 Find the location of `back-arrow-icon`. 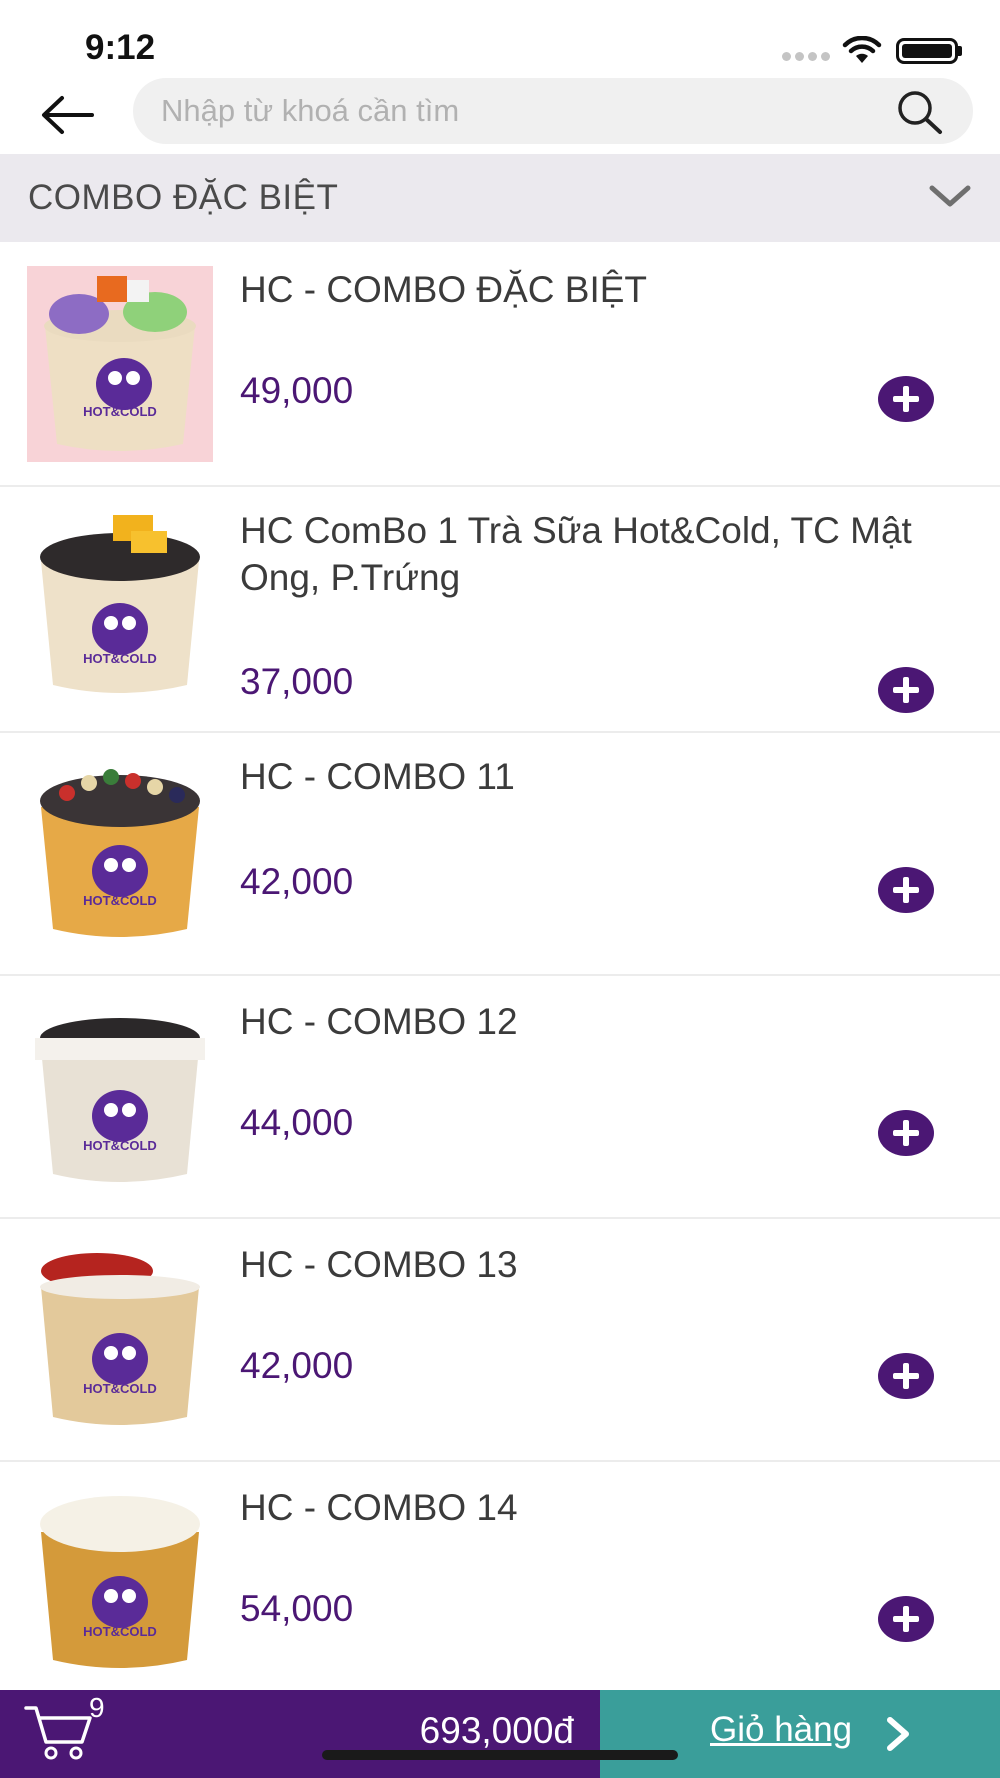

back-arrow-icon is located at coordinates (68, 115).